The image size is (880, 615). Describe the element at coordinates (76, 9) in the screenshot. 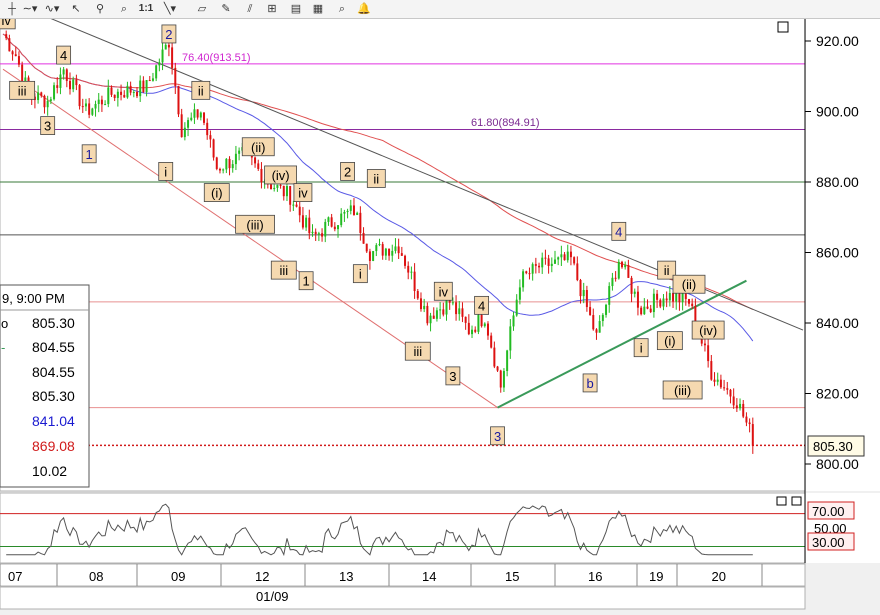

I see `pointer-icon: ↖` at that location.